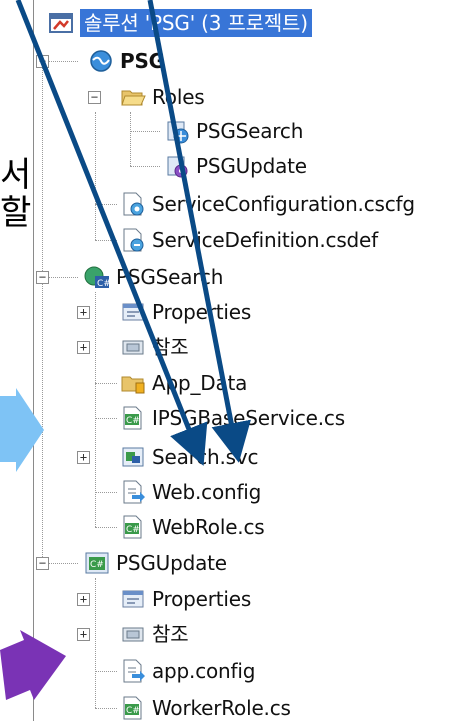 This screenshot has width=452, height=725. Describe the element at coordinates (42, 277) in the screenshot. I see `collapse-toggle-psgsearch: −` at that location.